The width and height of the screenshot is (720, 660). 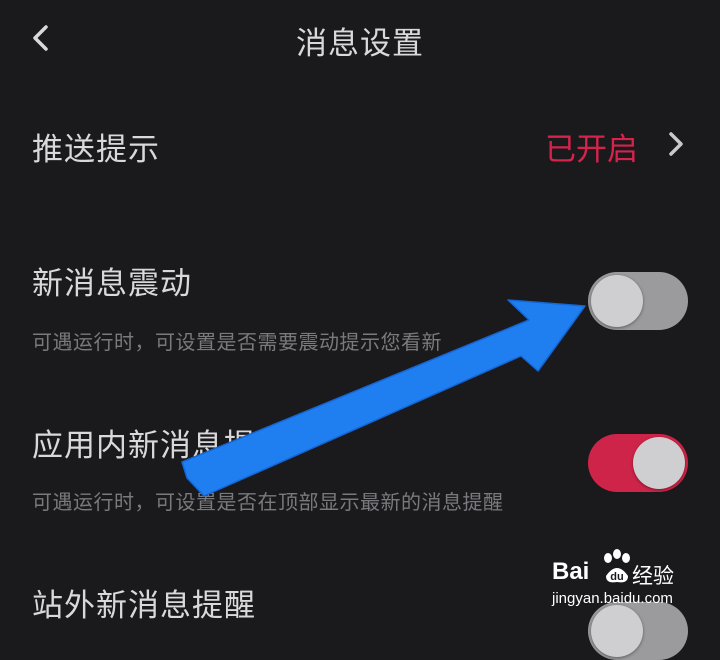 What do you see at coordinates (360, 44) in the screenshot?
I see `page-title: 消息设置` at bounding box center [360, 44].